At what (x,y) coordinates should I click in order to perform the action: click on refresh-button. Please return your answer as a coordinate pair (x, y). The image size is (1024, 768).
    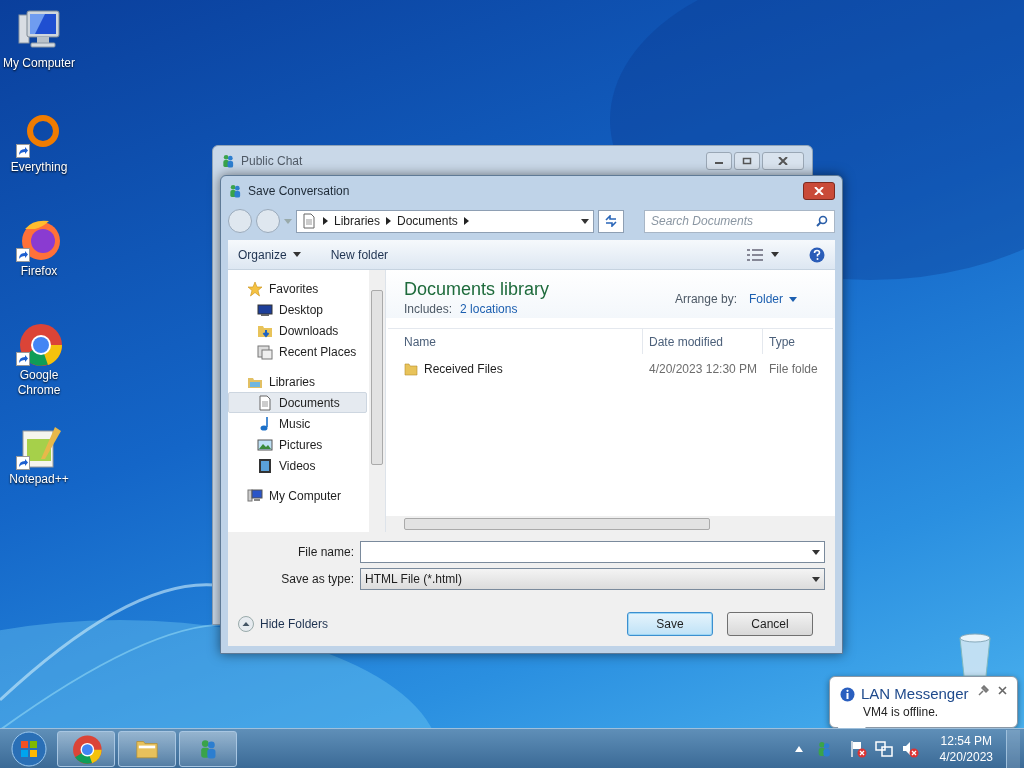
    Looking at the image, I should click on (611, 221).